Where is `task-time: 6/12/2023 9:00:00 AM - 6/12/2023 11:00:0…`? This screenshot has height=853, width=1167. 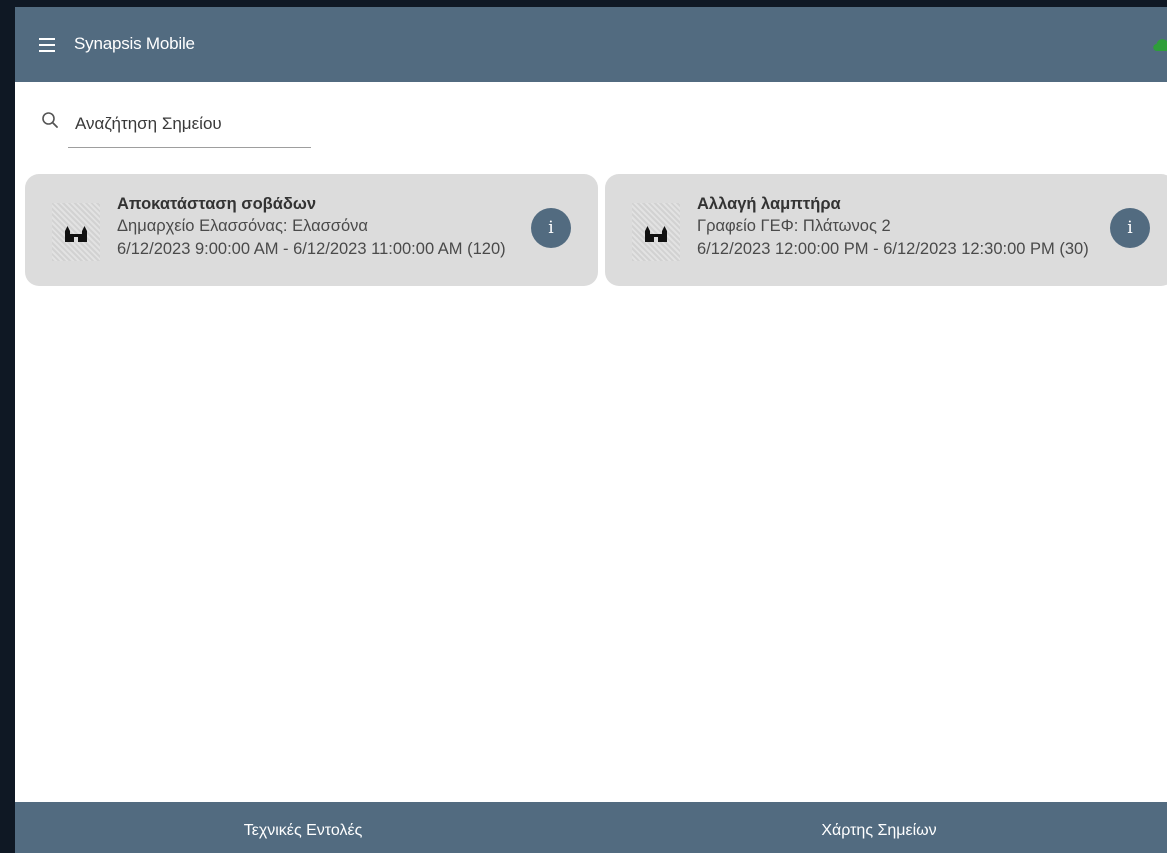
task-time: 6/12/2023 9:00:00 AM - 6/12/2023 11:00:0… is located at coordinates (311, 249).